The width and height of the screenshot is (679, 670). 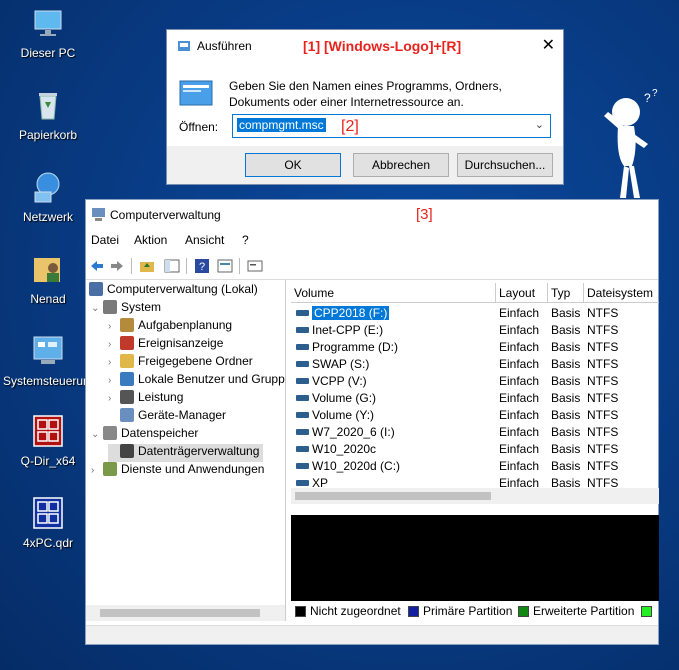 I want to click on desktop-icon-qdir: Q-Dir_x64, so click(x=48, y=441).